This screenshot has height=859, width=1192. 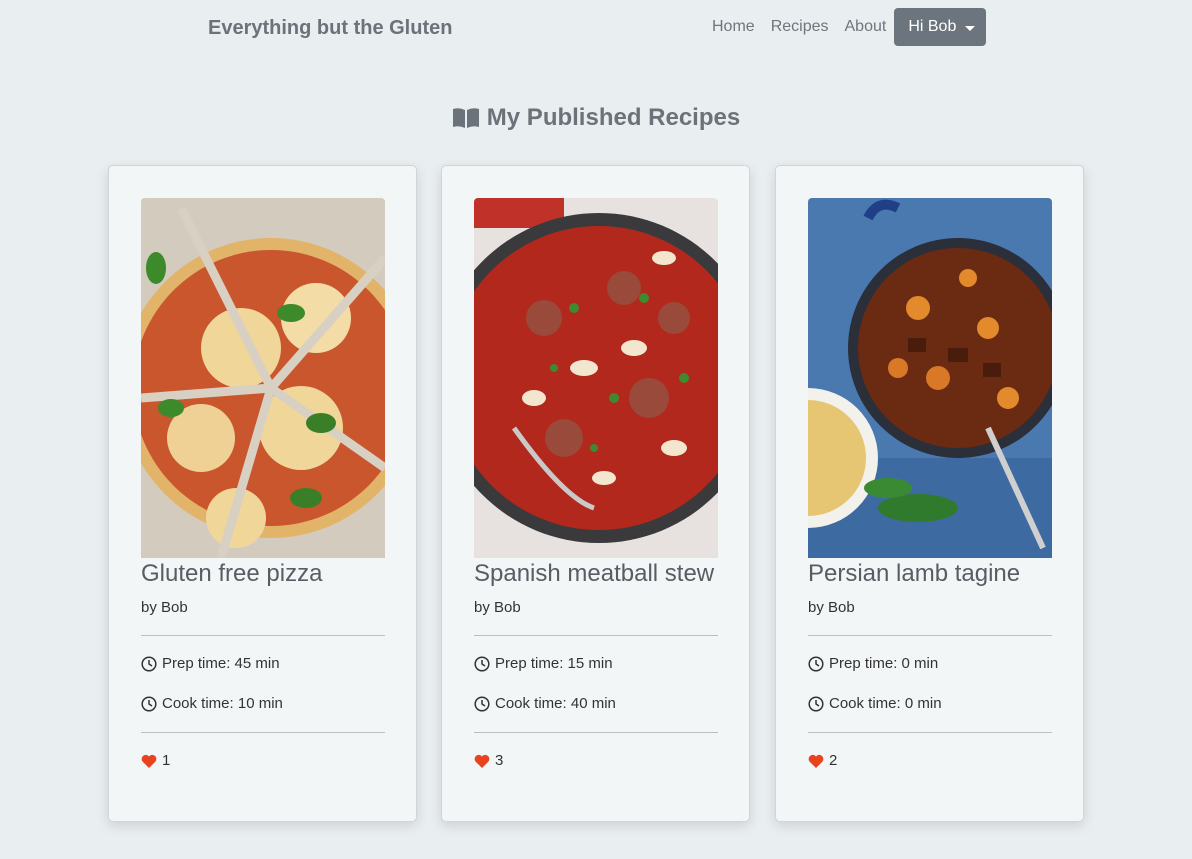 I want to click on like-count: 2, so click(x=822, y=760).